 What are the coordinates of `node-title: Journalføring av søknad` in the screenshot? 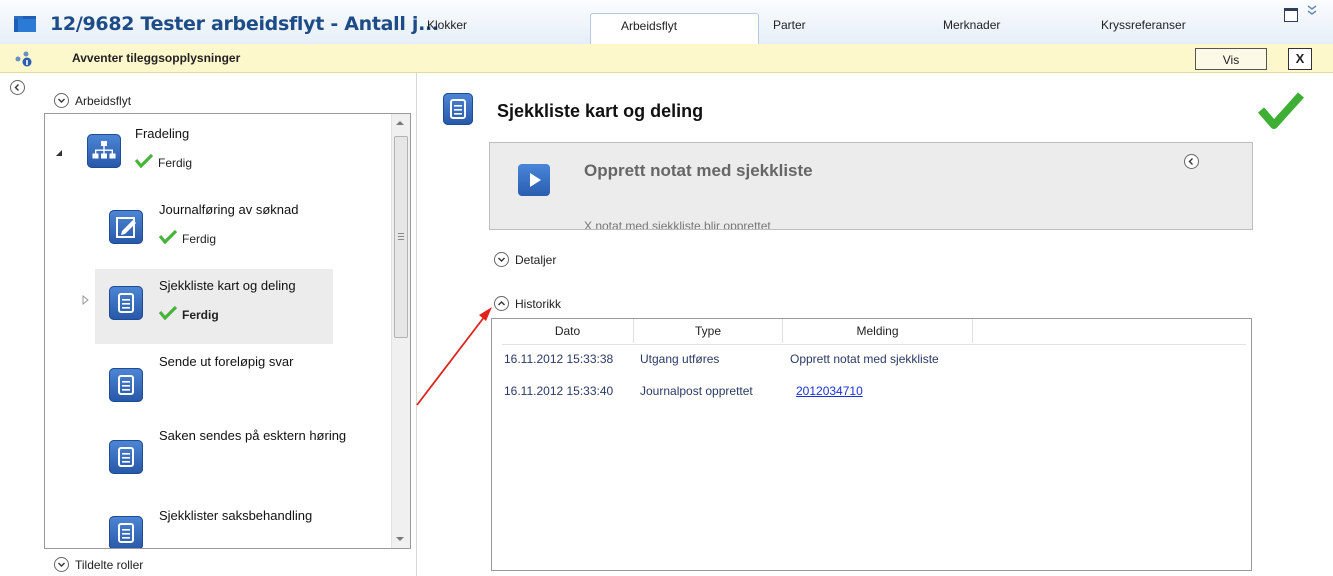 It's located at (228, 209).